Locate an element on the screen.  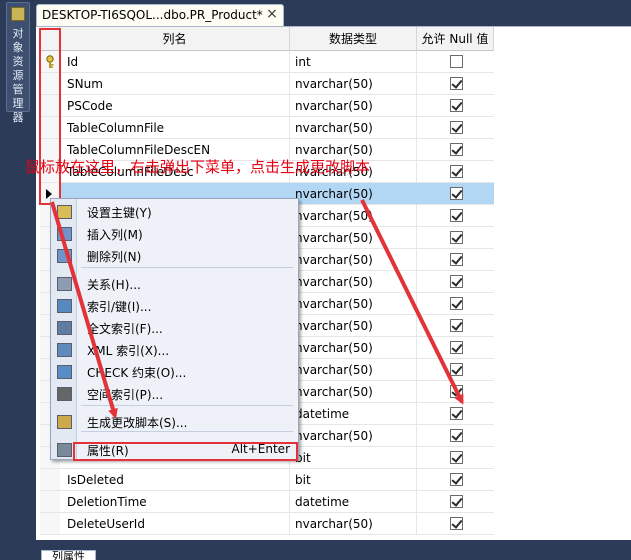
properties-icon is located at coordinates (64, 450).